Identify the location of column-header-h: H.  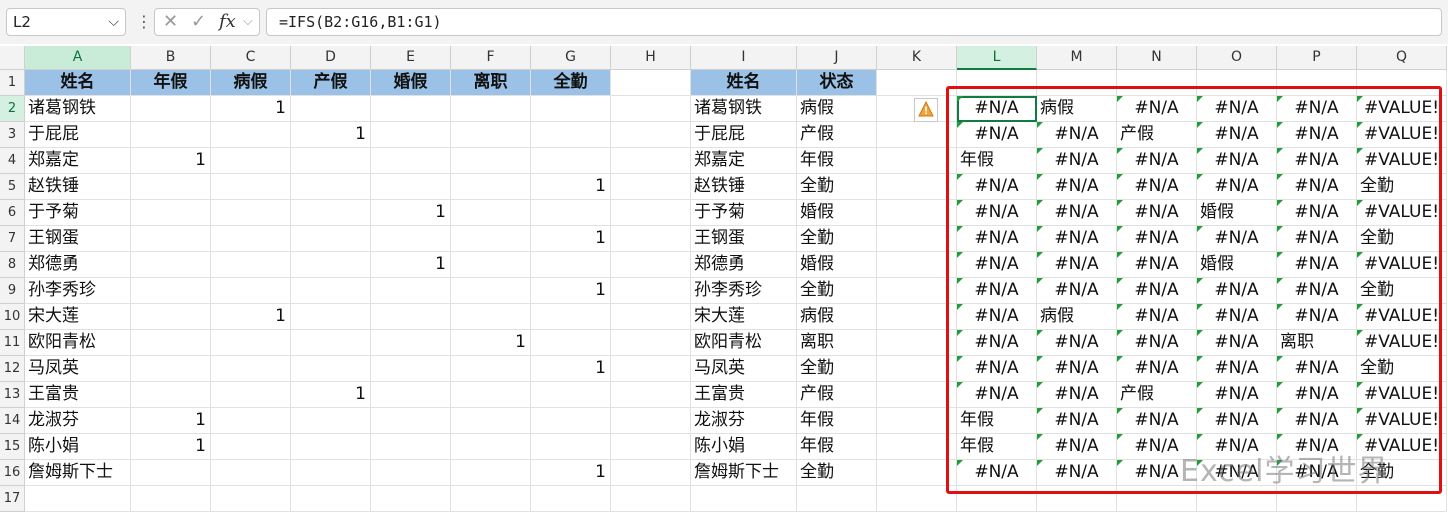
(651, 58).